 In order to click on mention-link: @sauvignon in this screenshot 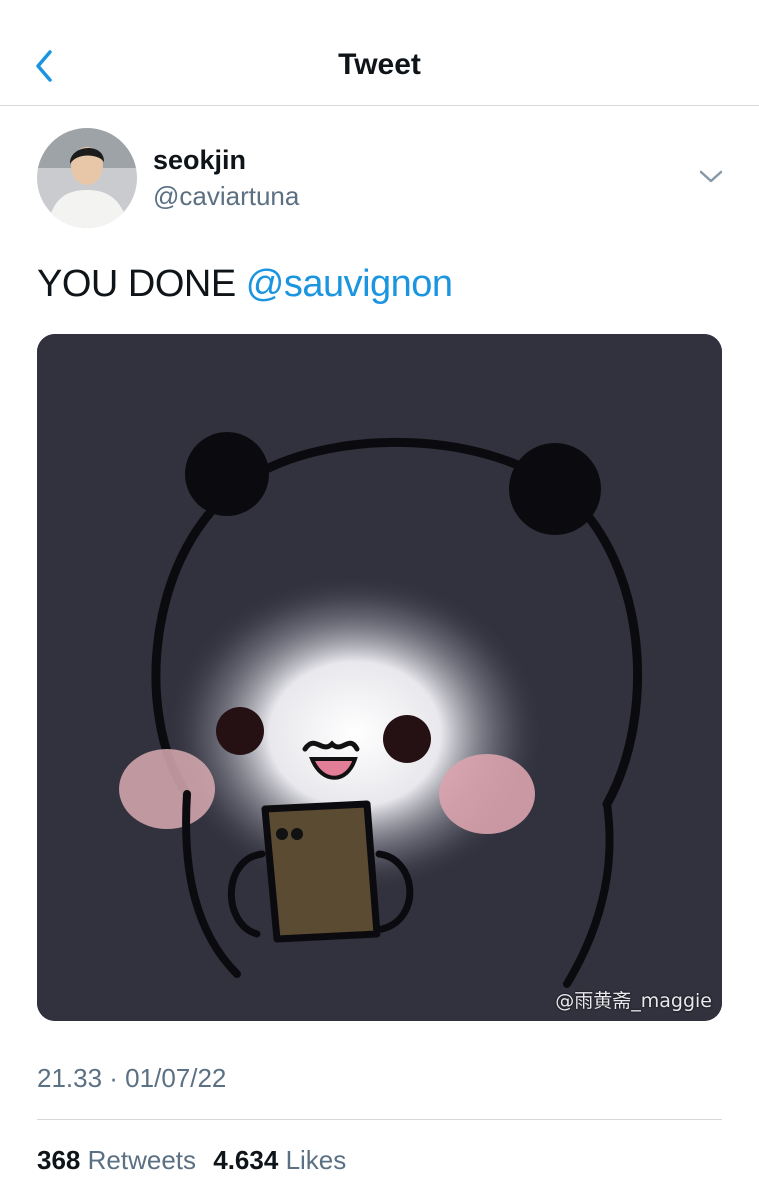, I will do `click(349, 284)`.